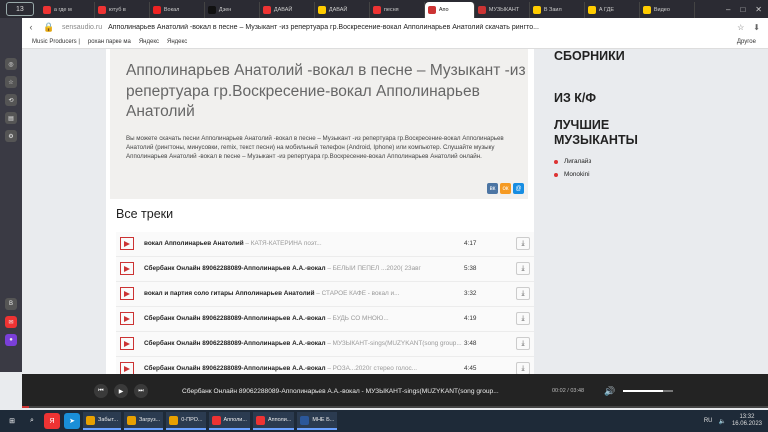 The height and width of the screenshot is (432, 768). I want to click on browser-tab: песня, so click(397, 10).